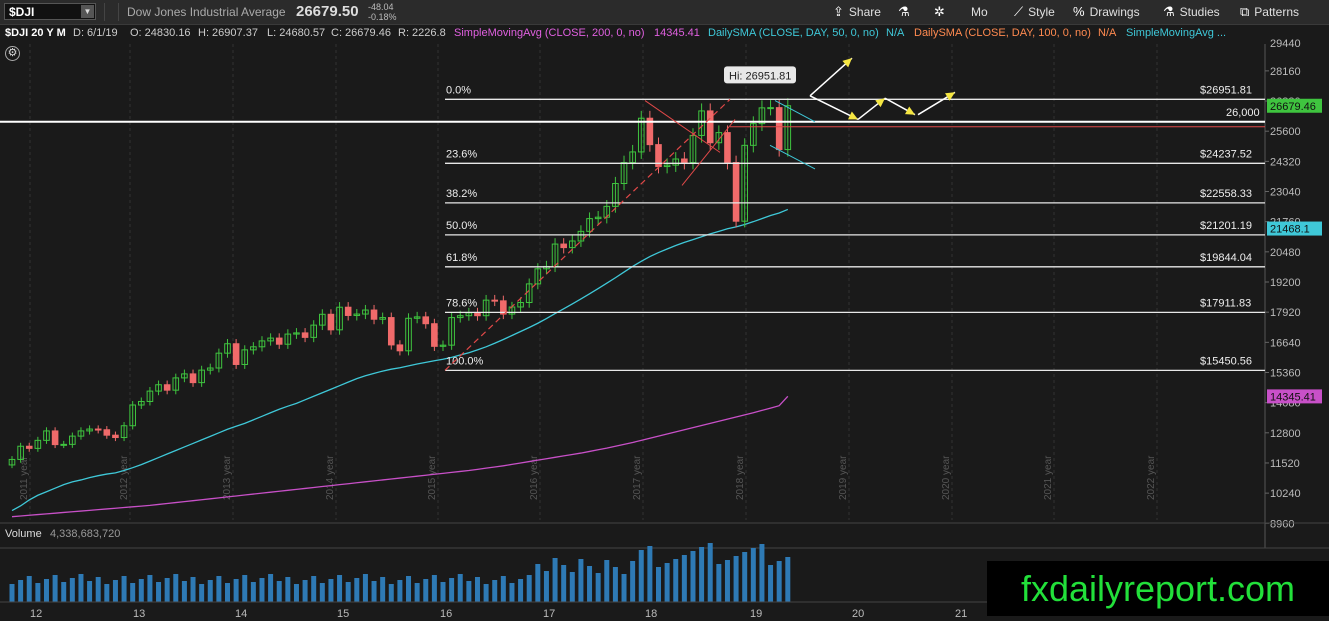 The height and width of the screenshot is (621, 1329). What do you see at coordinates (793, 33) in the screenshot?
I see `dsma50-study-label: DailySMA (CLOSE, DAY, 50, 0, no)` at bounding box center [793, 33].